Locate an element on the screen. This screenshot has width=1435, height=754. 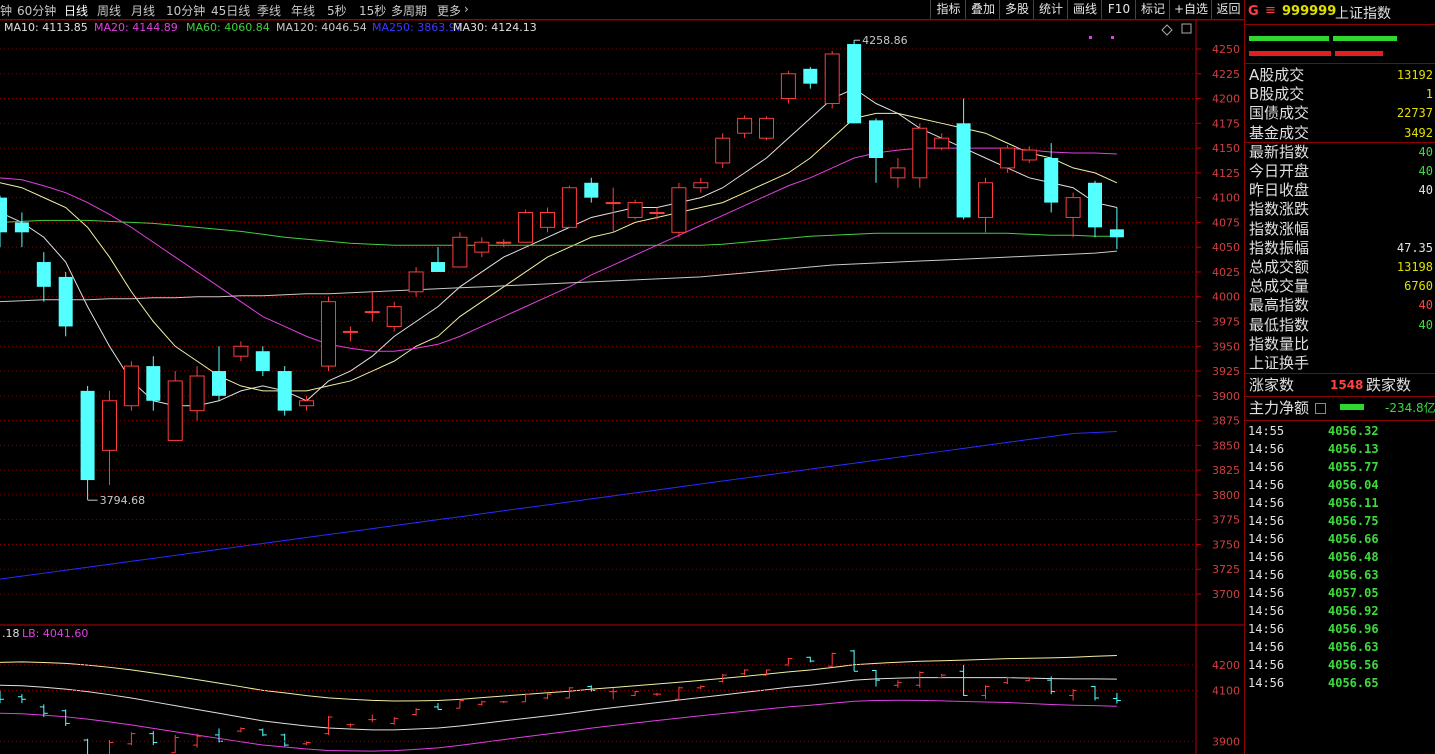
diamond-icon is located at coordinates (1167, 30).